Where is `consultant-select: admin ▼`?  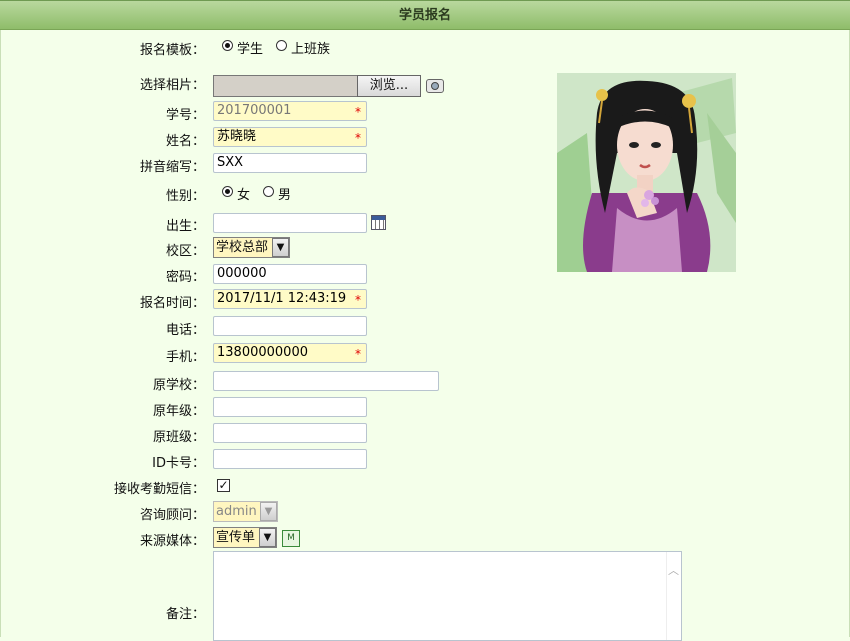 consultant-select: admin ▼ is located at coordinates (245, 511).